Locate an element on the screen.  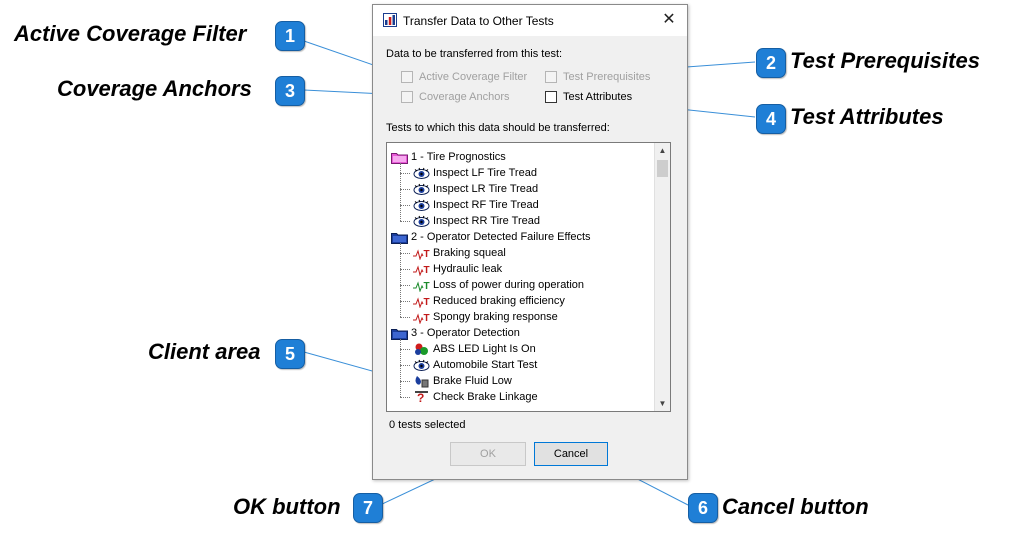
tree-item-label: Braking squeal is located at coordinates (469, 253).